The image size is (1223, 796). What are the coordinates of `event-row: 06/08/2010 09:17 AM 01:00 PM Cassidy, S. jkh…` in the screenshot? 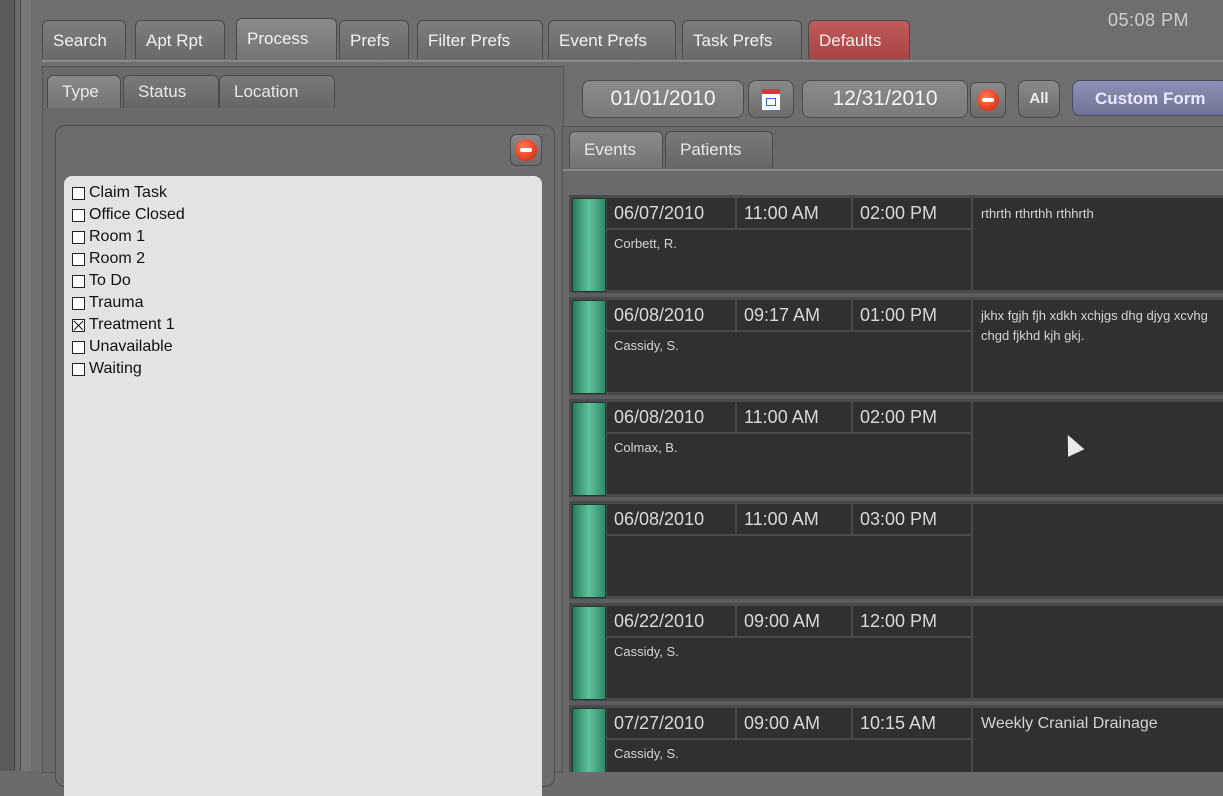 It's located at (896, 346).